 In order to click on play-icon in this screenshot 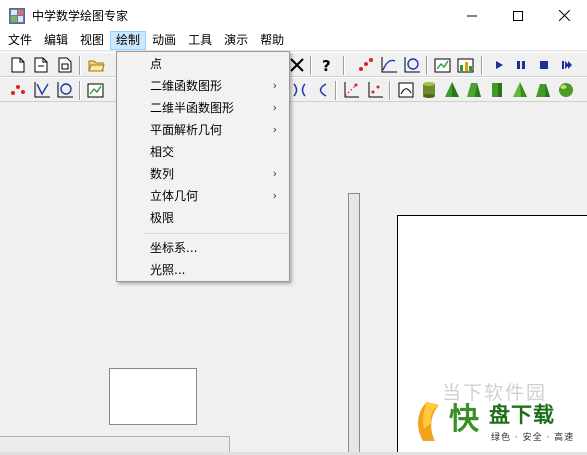, I will do `click(499, 65)`.